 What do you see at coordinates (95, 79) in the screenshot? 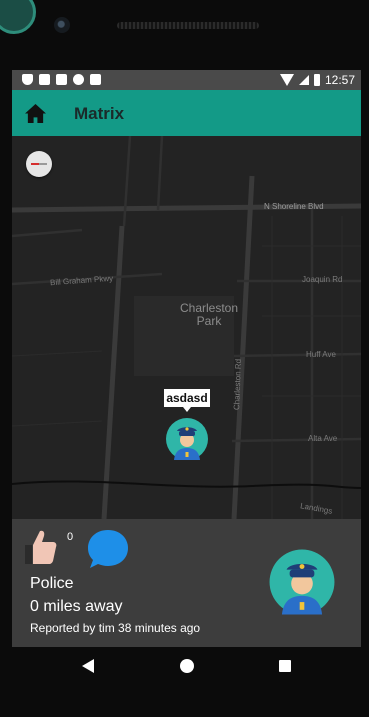
I see `clipboard-icon` at bounding box center [95, 79].